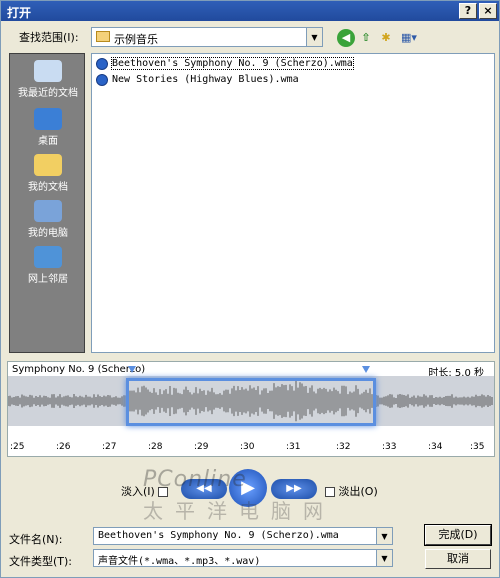  What do you see at coordinates (48, 211) in the screenshot?
I see `my-computer-icon` at bounding box center [48, 211].